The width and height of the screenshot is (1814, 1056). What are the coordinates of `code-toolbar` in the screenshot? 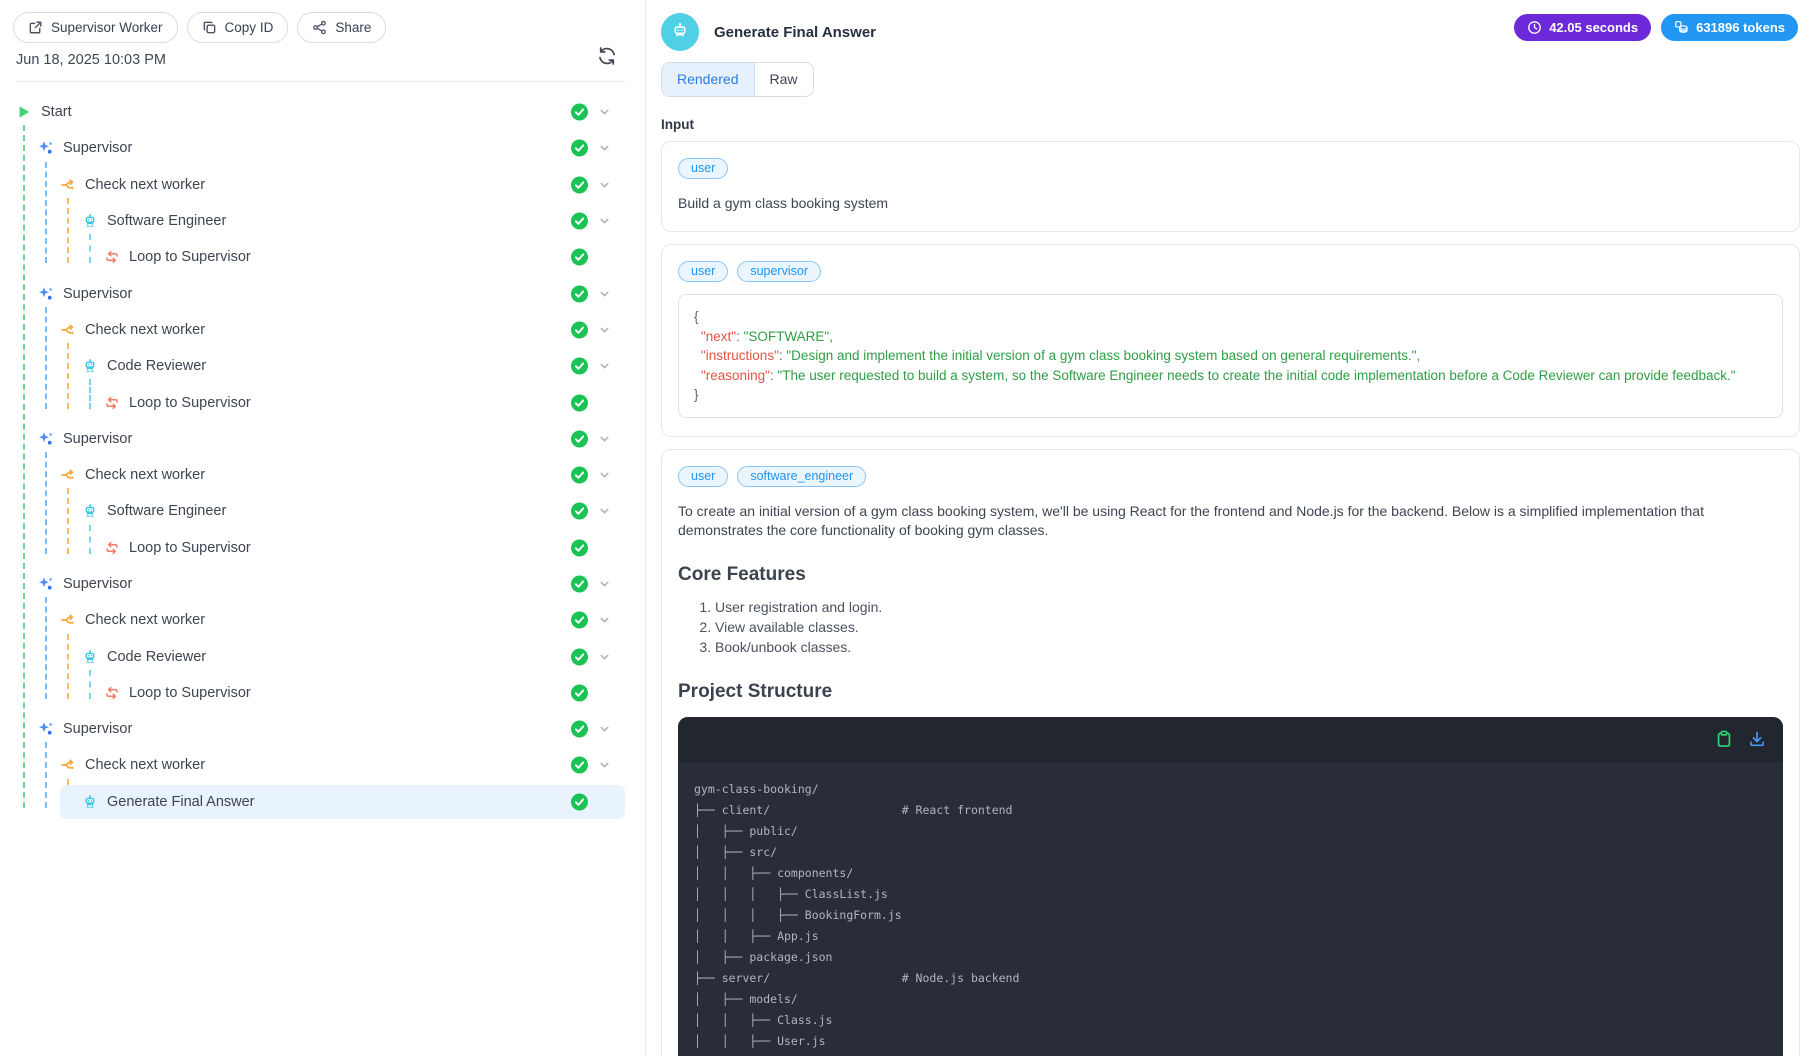 It's located at (1230, 739).